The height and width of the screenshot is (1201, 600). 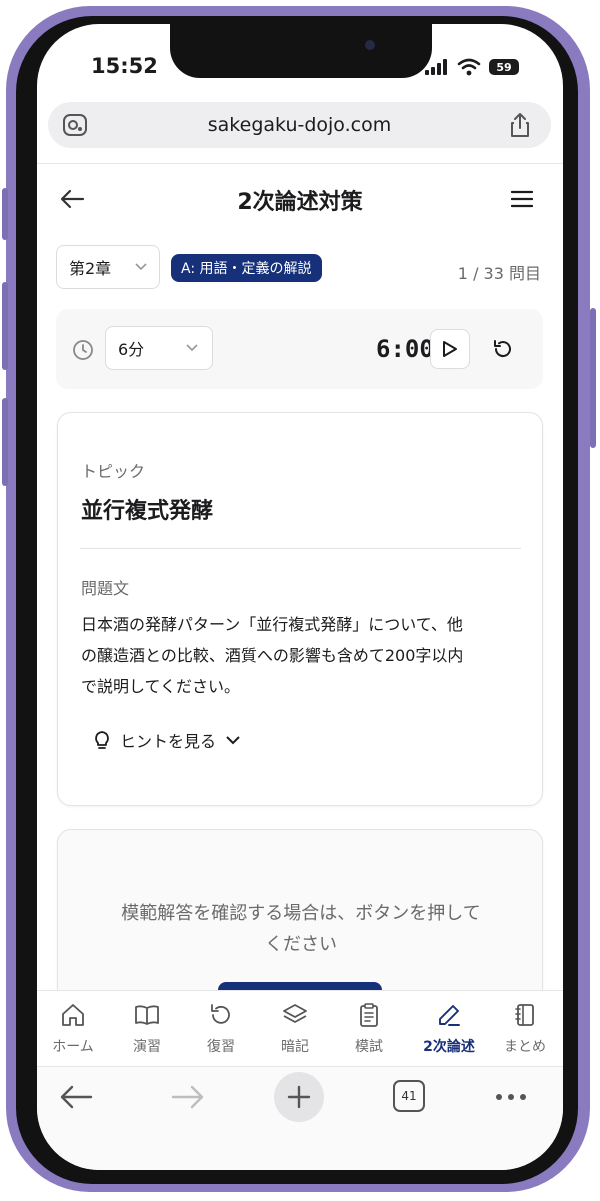 What do you see at coordinates (102, 740) in the screenshot?
I see `lightbulb-icon` at bounding box center [102, 740].